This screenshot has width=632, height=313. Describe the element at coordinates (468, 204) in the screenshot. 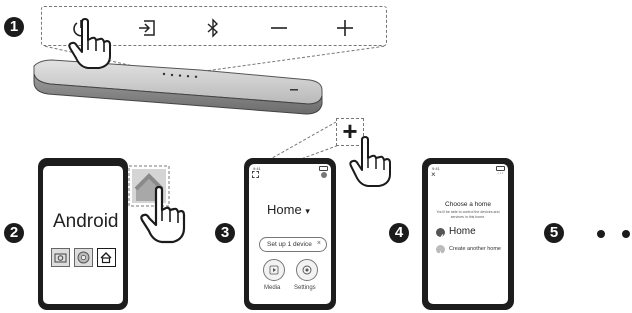

I see `choose-home-title: Choose a home` at that location.